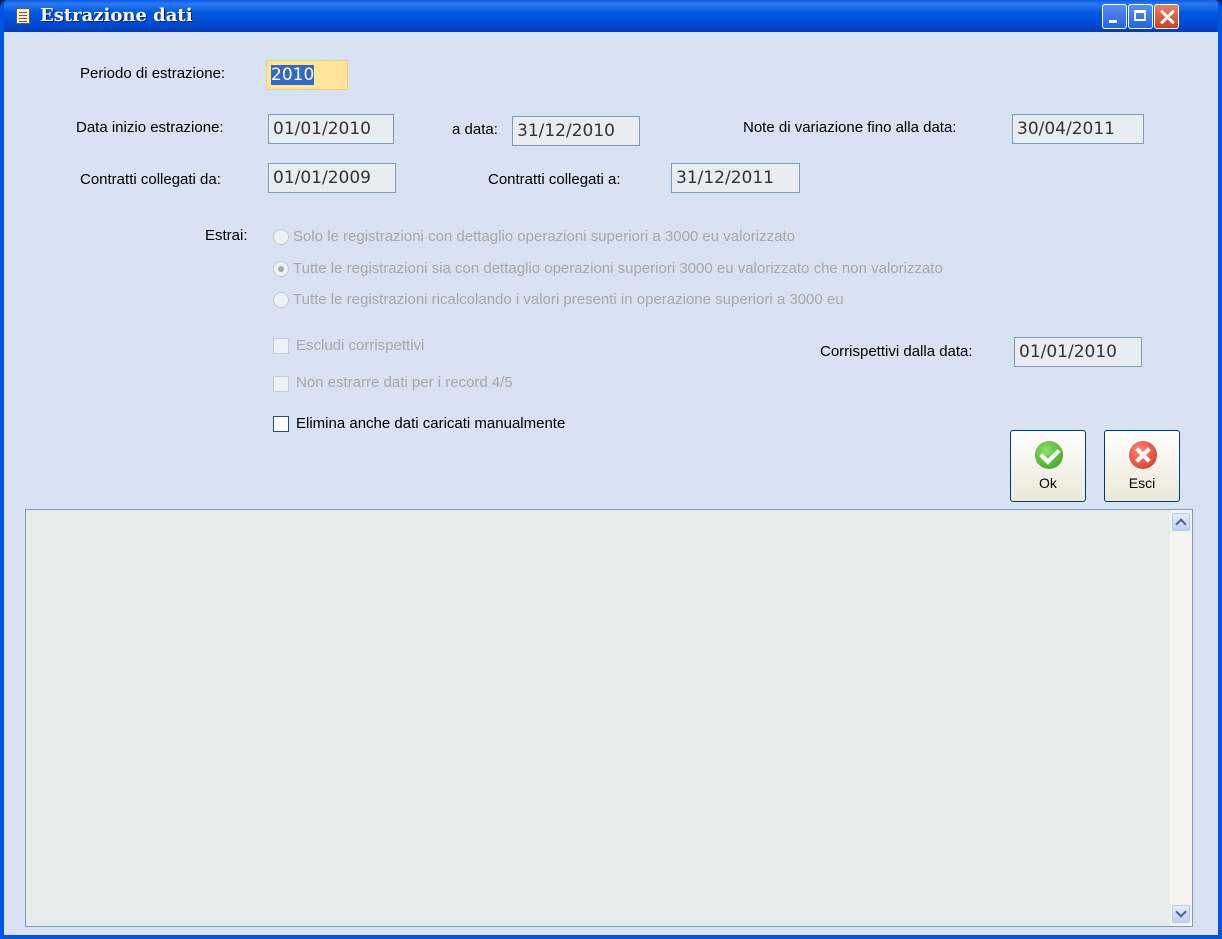  What do you see at coordinates (404, 382) in the screenshot?
I see `non-estrarre-label: Non estrarre dati per i record 4/5` at bounding box center [404, 382].